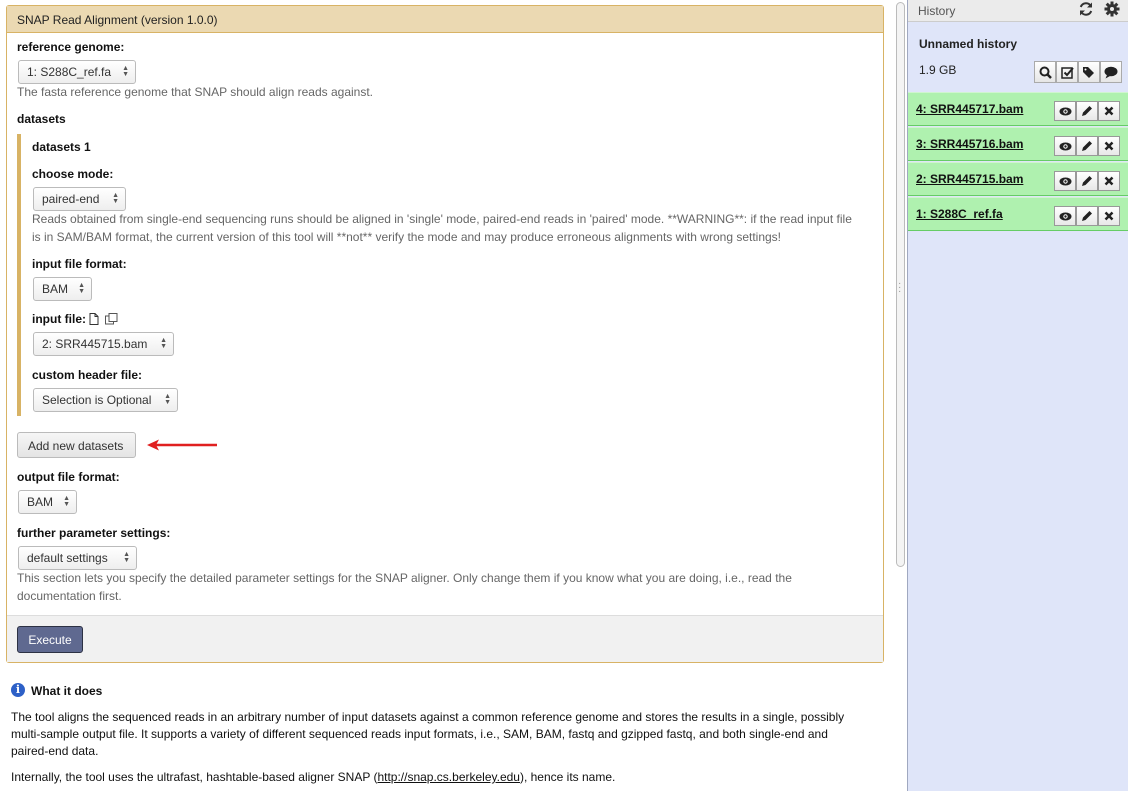  I want to click on input-file-select: 2: SRR445715.bam ▲ ▼, so click(103, 344).